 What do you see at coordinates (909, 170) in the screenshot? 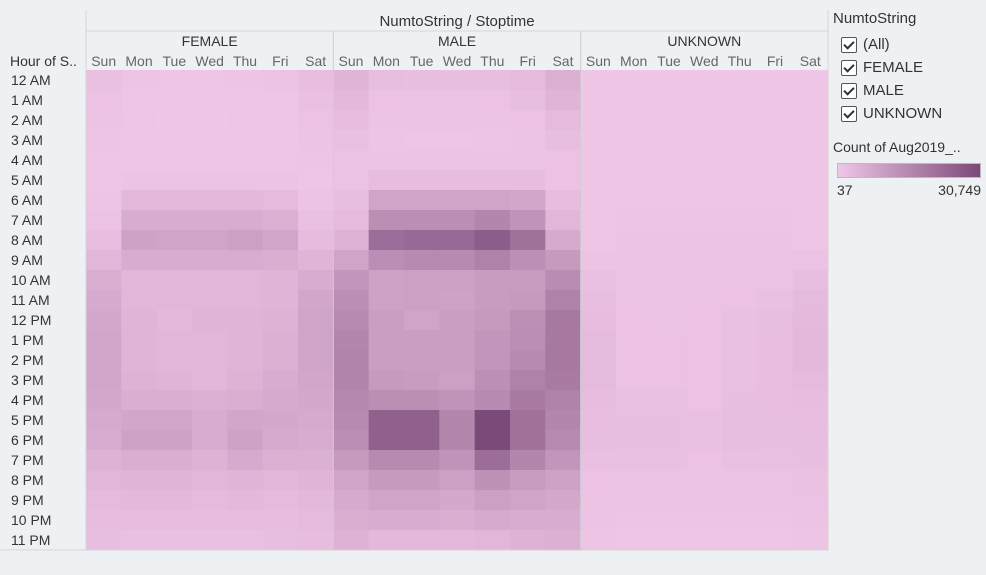
I see `color-ramp` at bounding box center [909, 170].